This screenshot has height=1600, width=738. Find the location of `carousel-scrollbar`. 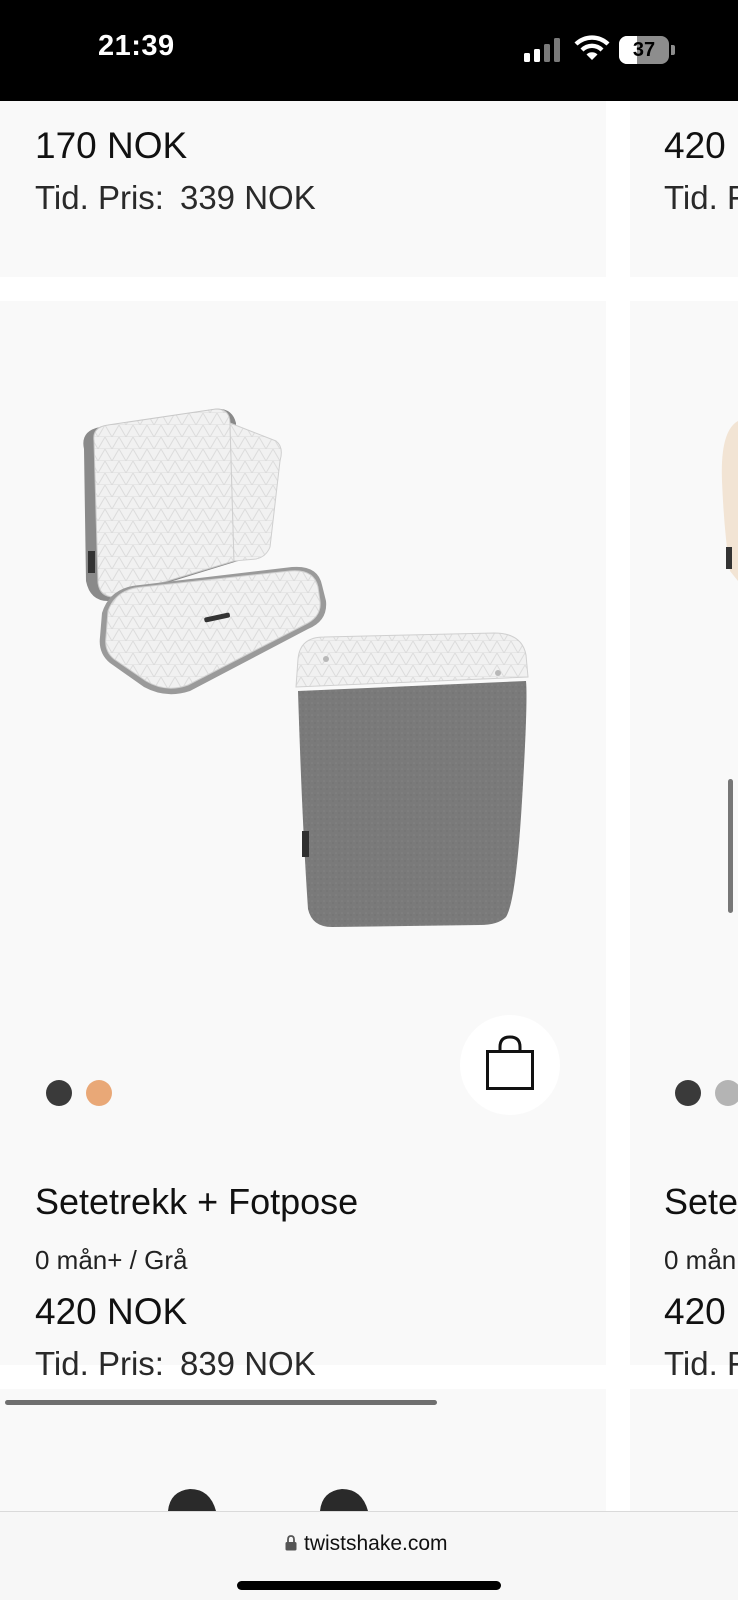

carousel-scrollbar is located at coordinates (730, 846).